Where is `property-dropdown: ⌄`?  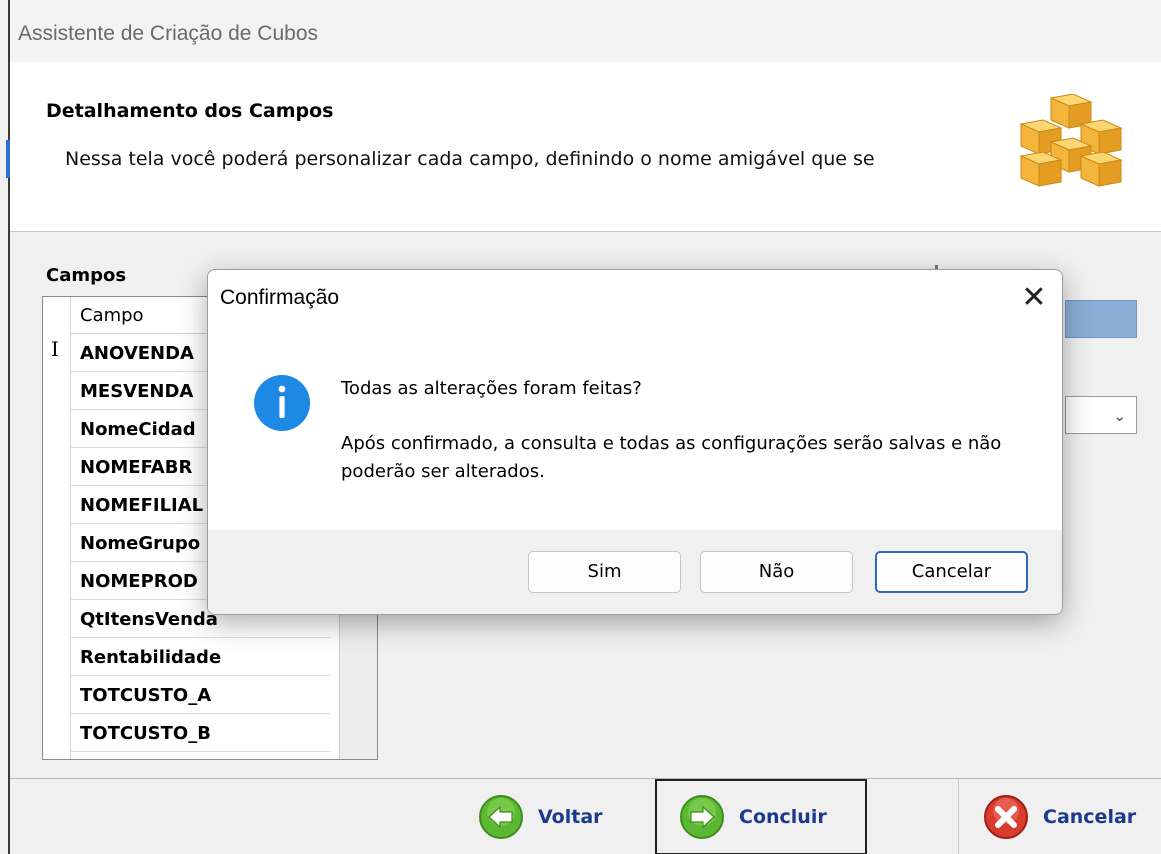
property-dropdown: ⌄ is located at coordinates (1101, 415).